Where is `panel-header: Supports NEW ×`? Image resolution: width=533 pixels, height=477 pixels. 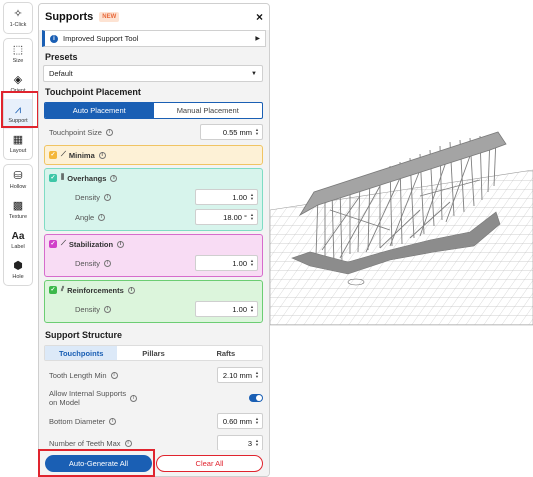 panel-header: Supports NEW × is located at coordinates (154, 17).